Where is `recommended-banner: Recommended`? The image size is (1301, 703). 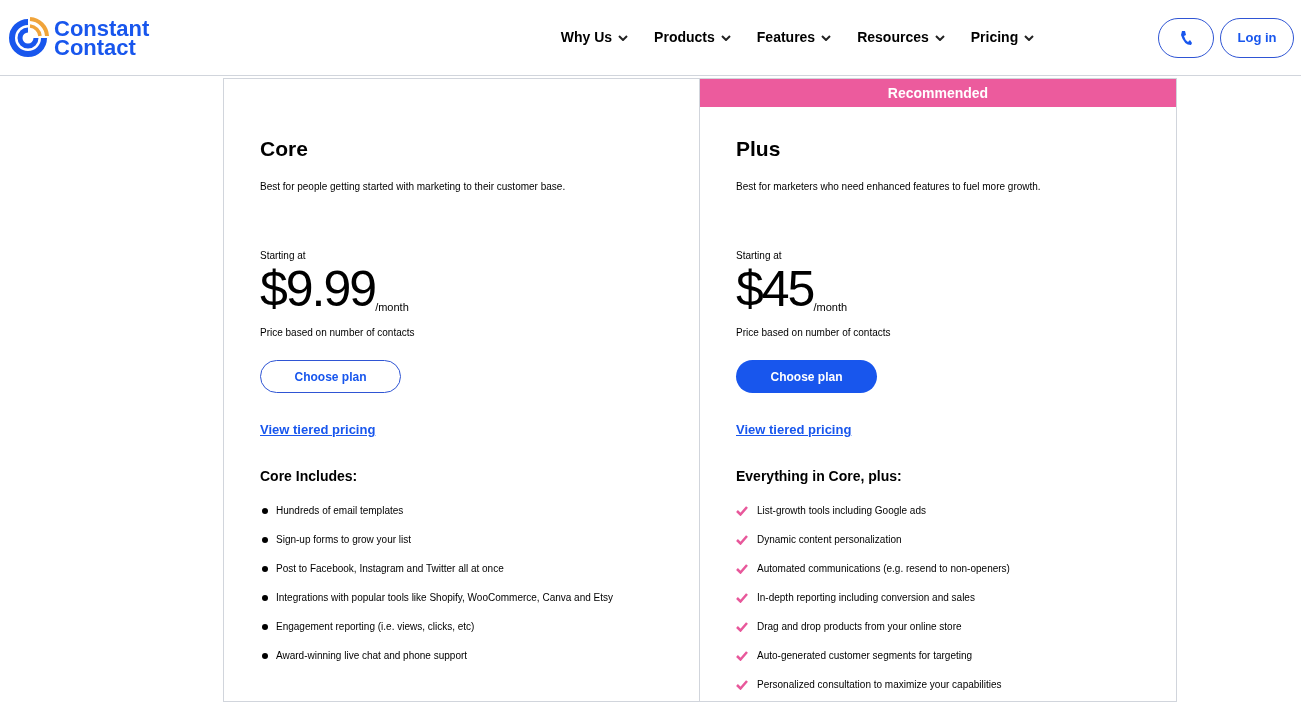
recommended-banner: Recommended is located at coordinates (938, 93).